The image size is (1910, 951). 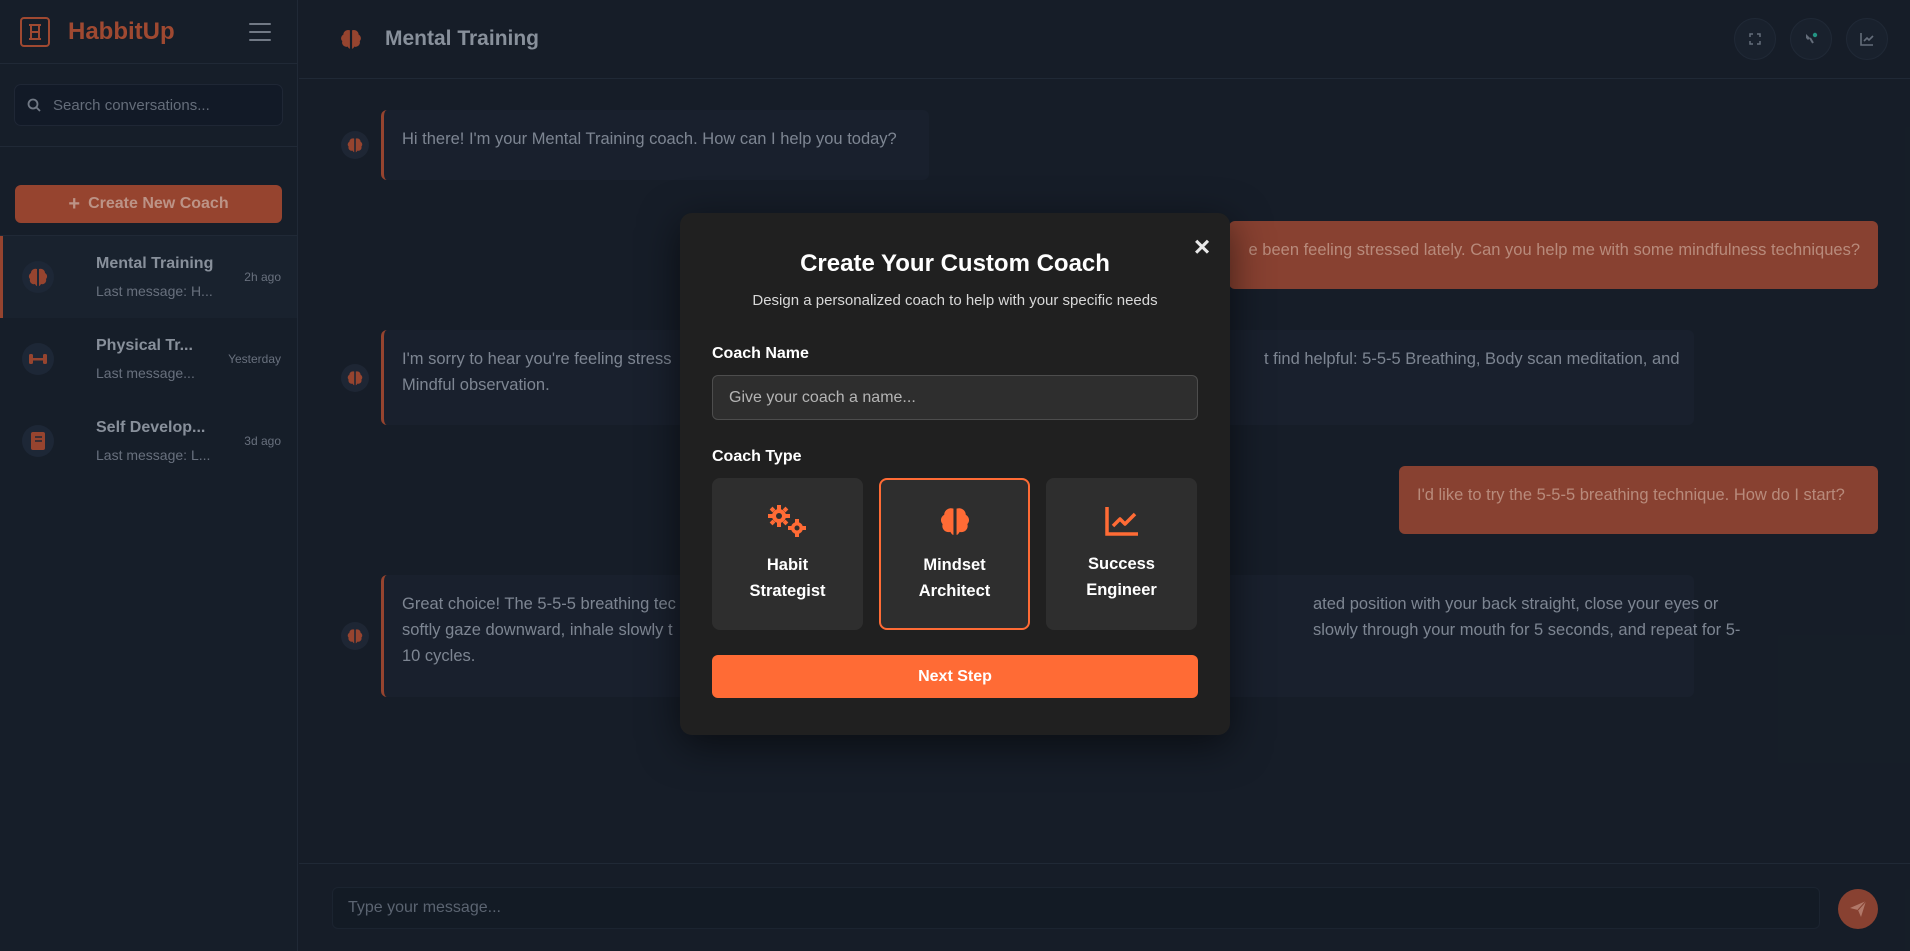 I want to click on close-icon: ×, so click(x=1202, y=247).